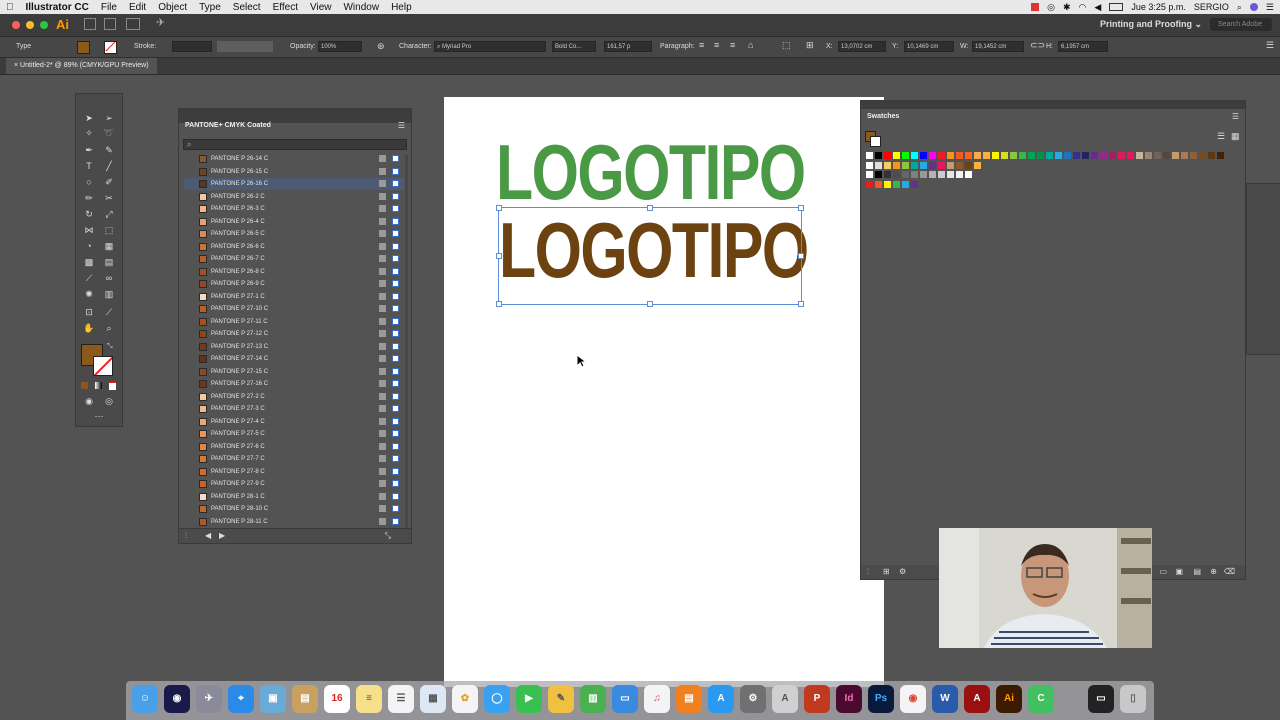 The width and height of the screenshot is (1280, 720). I want to click on list-item: PANTONE P 27-5 C, so click(294, 434).